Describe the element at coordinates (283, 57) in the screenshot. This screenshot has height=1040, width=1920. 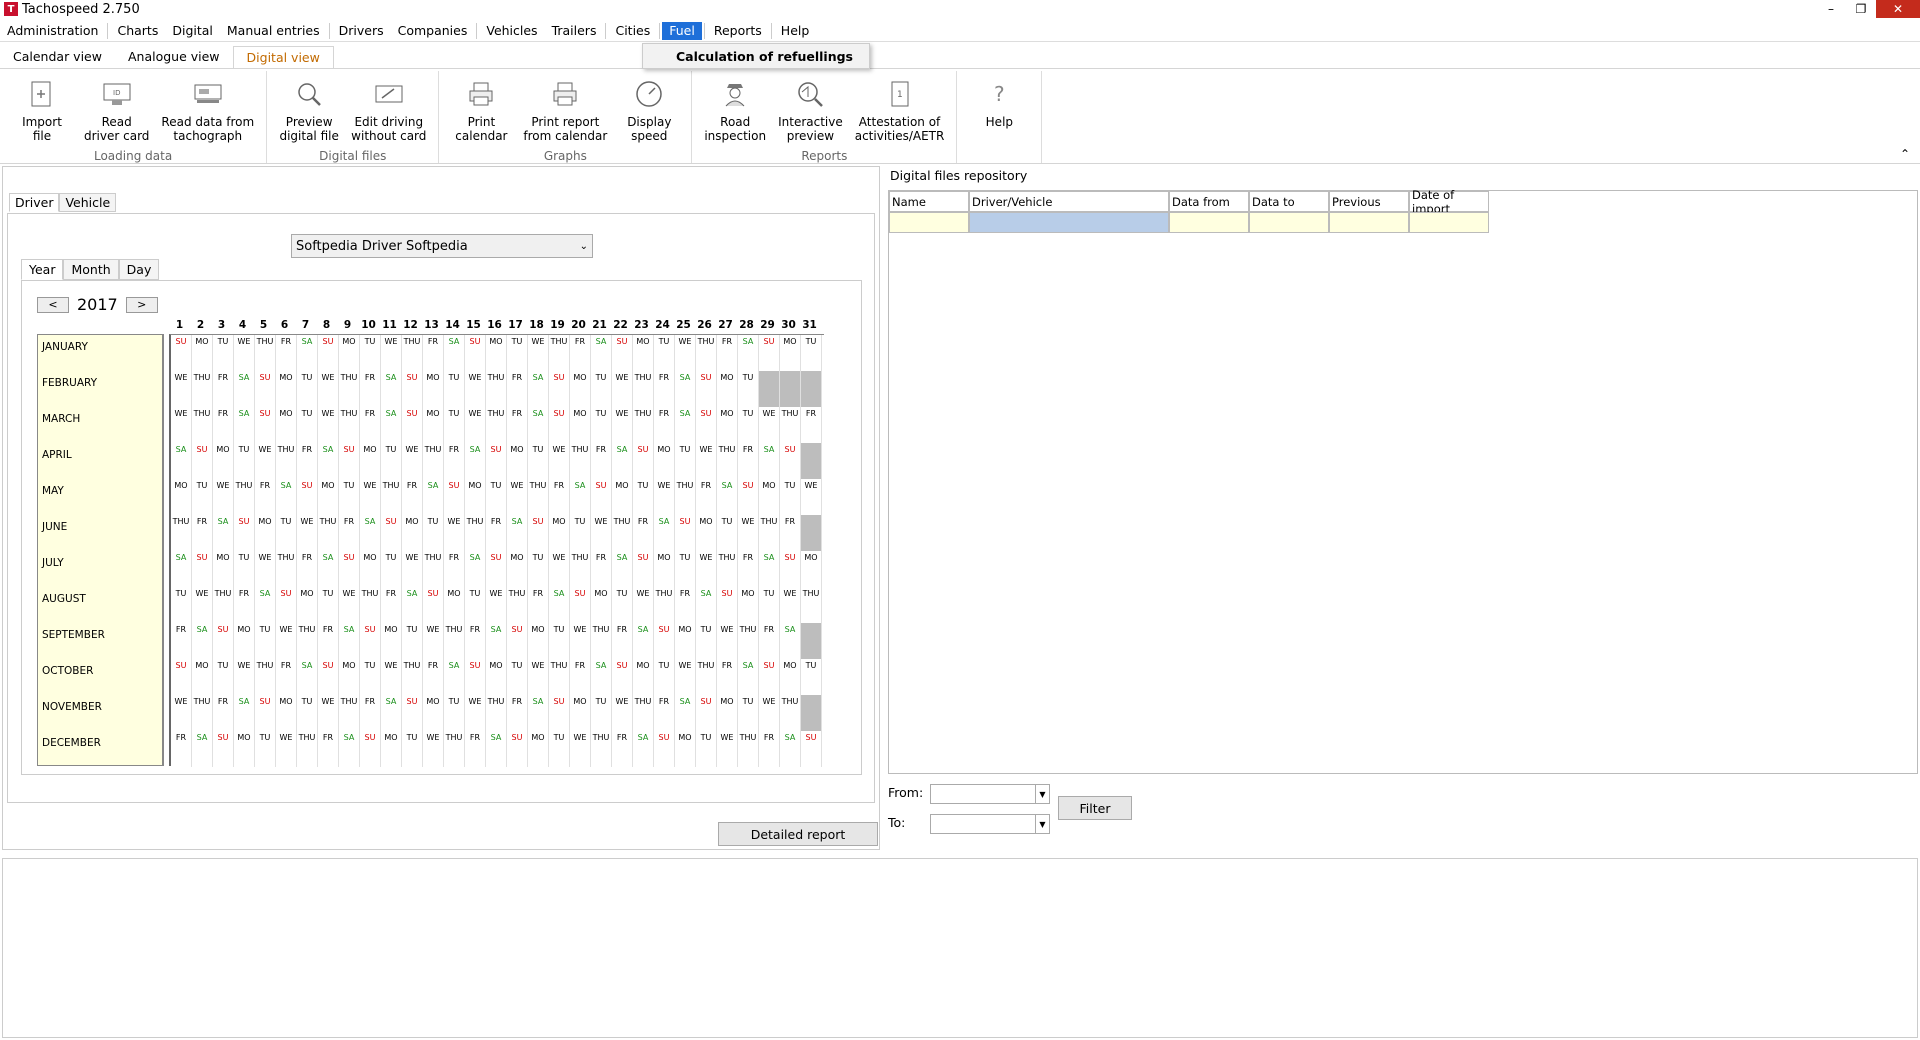
I see `tab-digital-view: Digital view` at that location.